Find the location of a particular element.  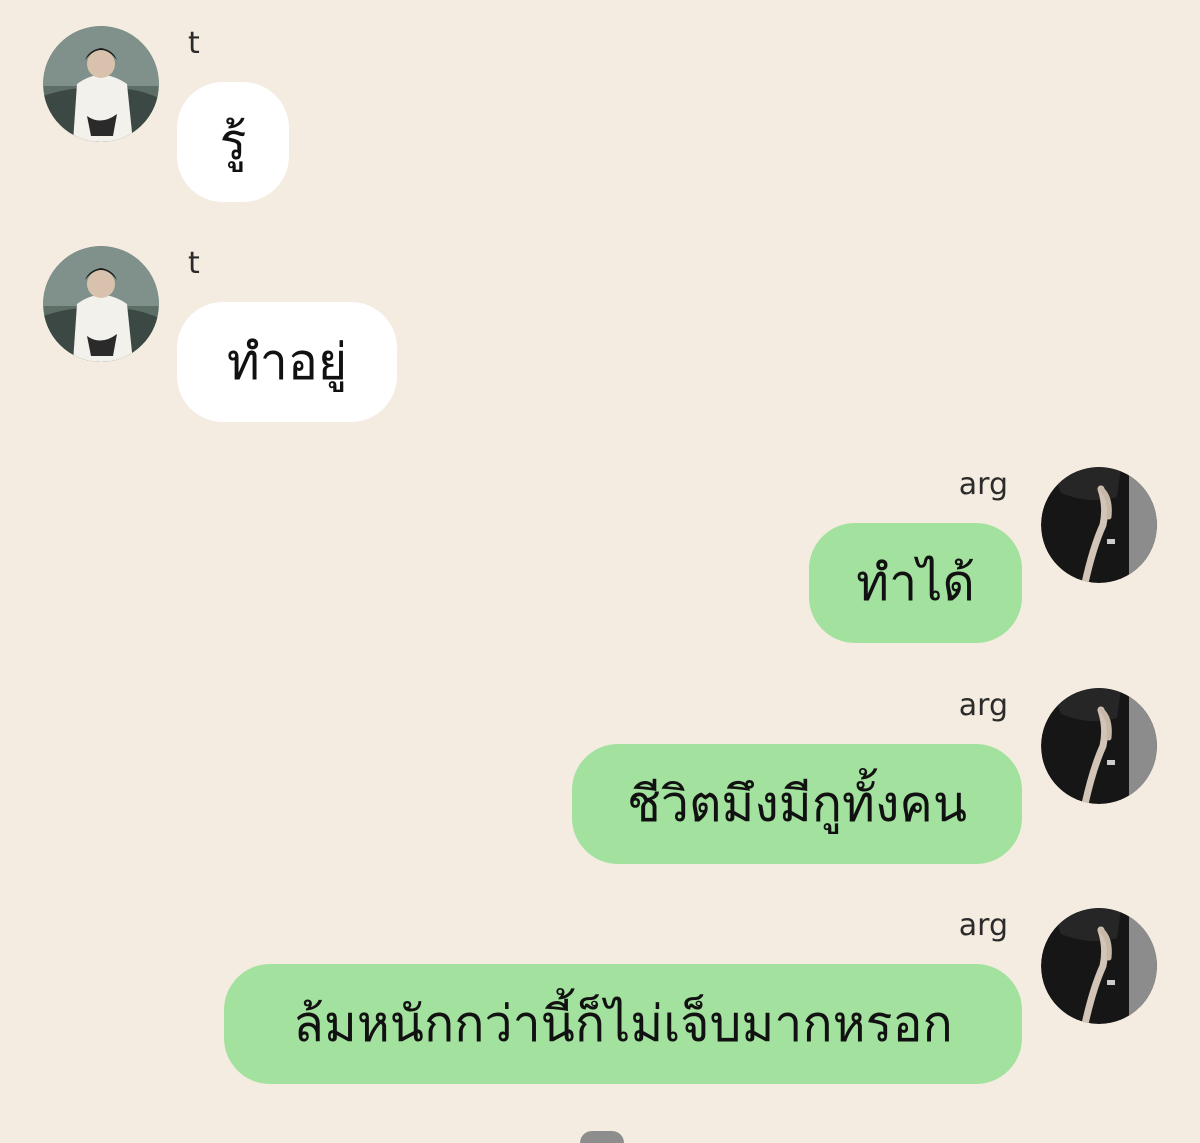

message-bubble-outgoing: ชีวิตมึงมีกูทั้งคน is located at coordinates (797, 804).